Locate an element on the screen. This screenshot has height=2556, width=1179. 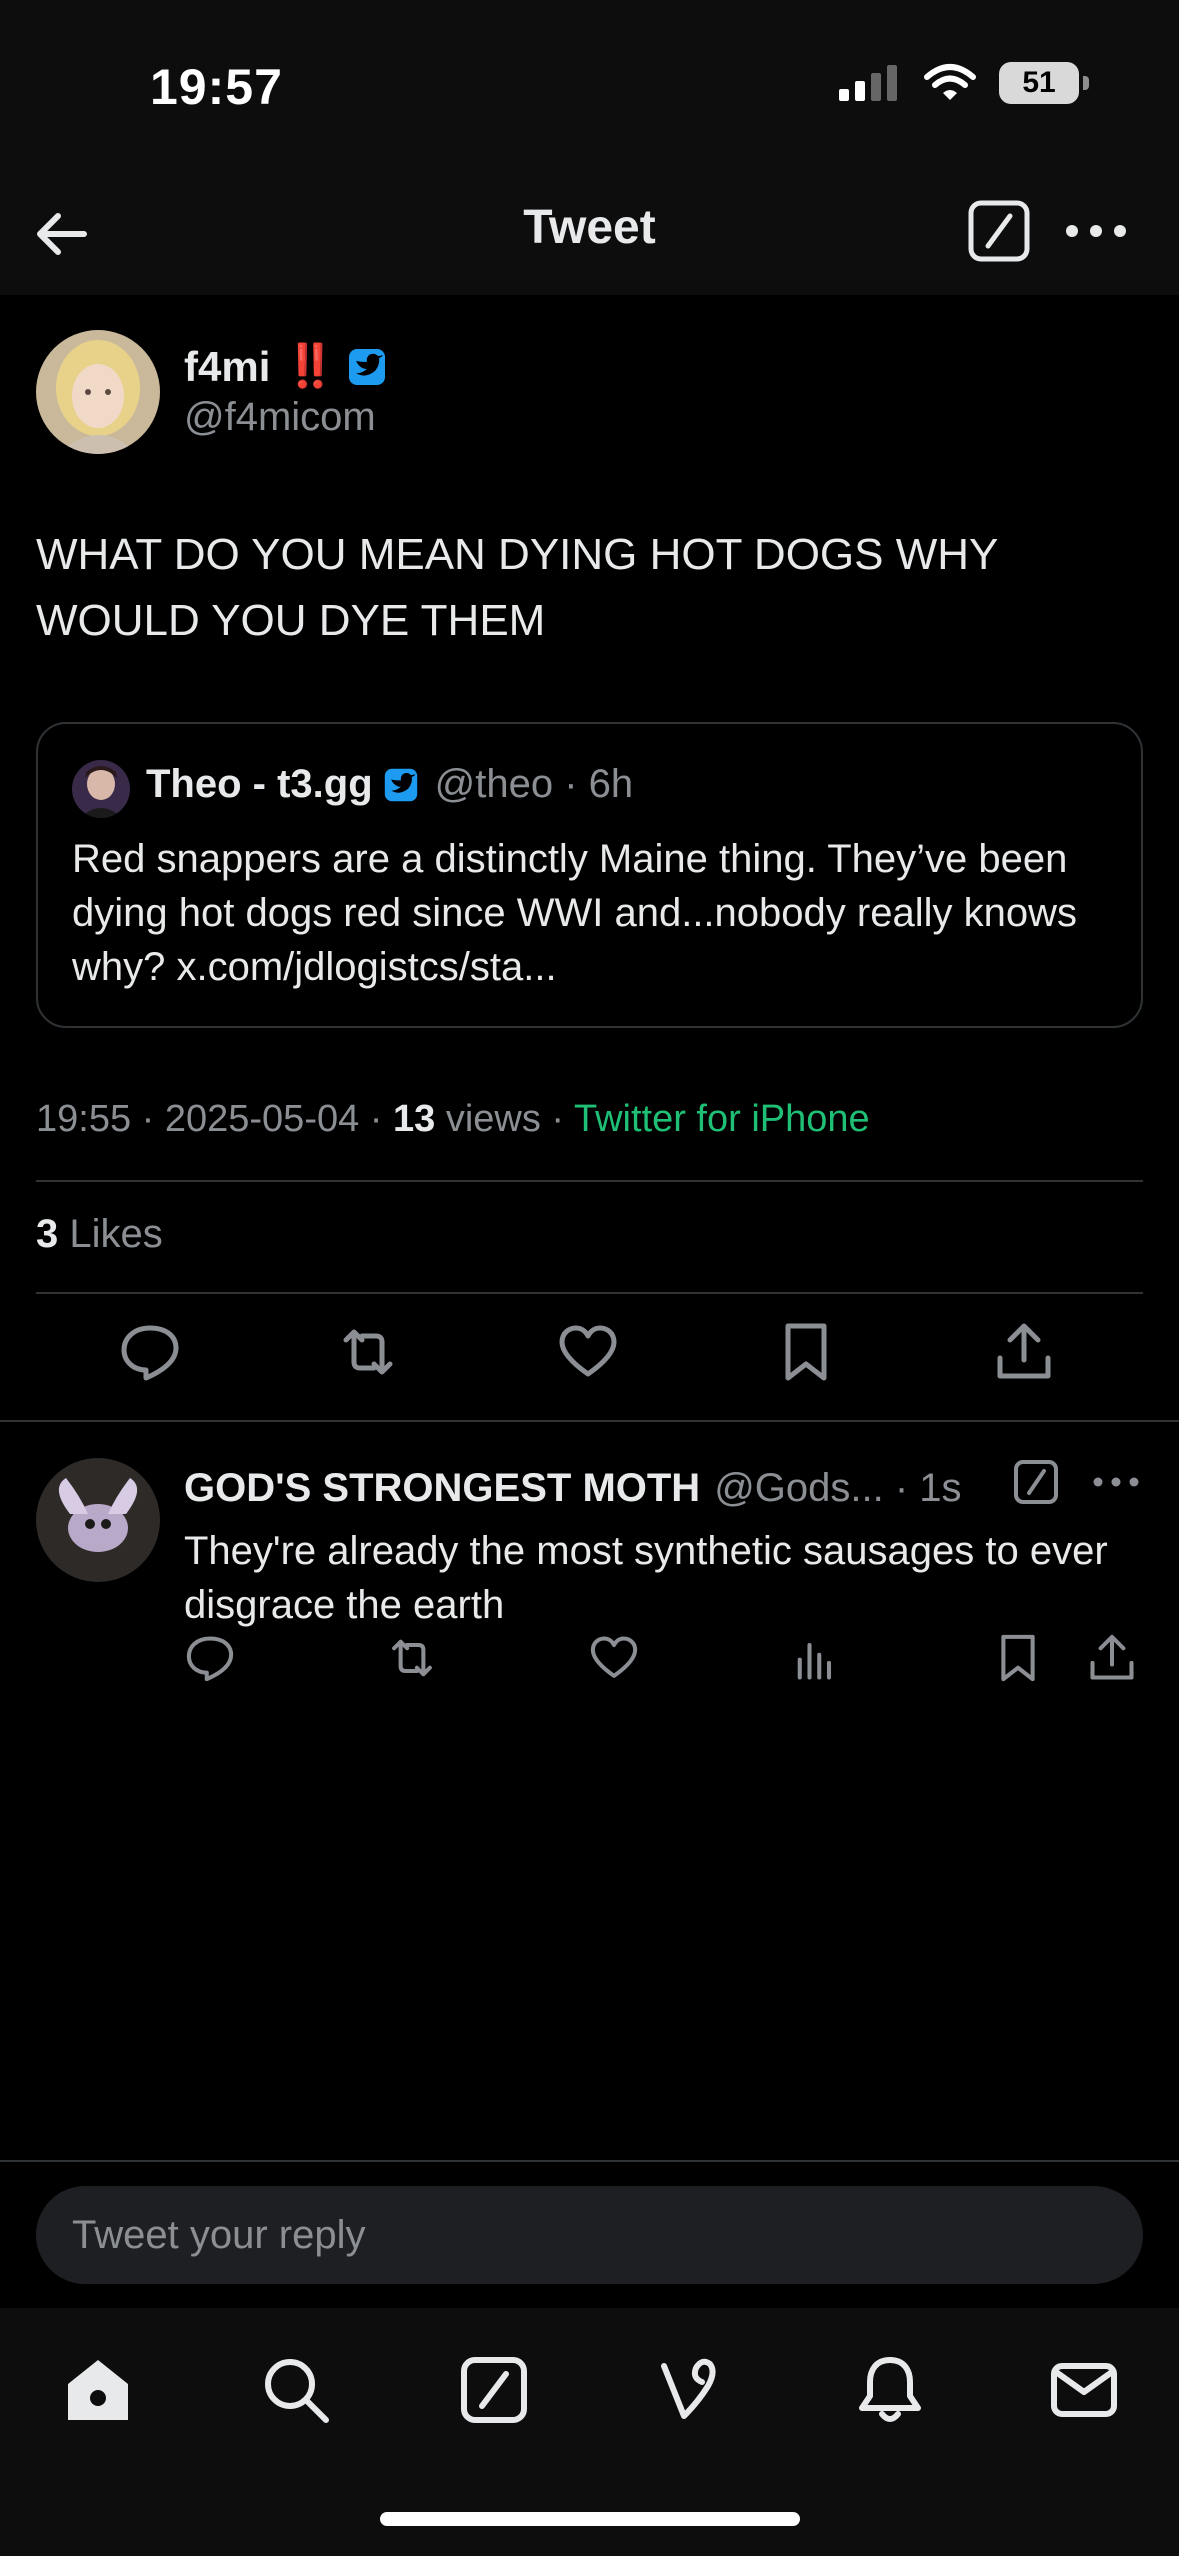
analytics-icon is located at coordinates (816, 1658).